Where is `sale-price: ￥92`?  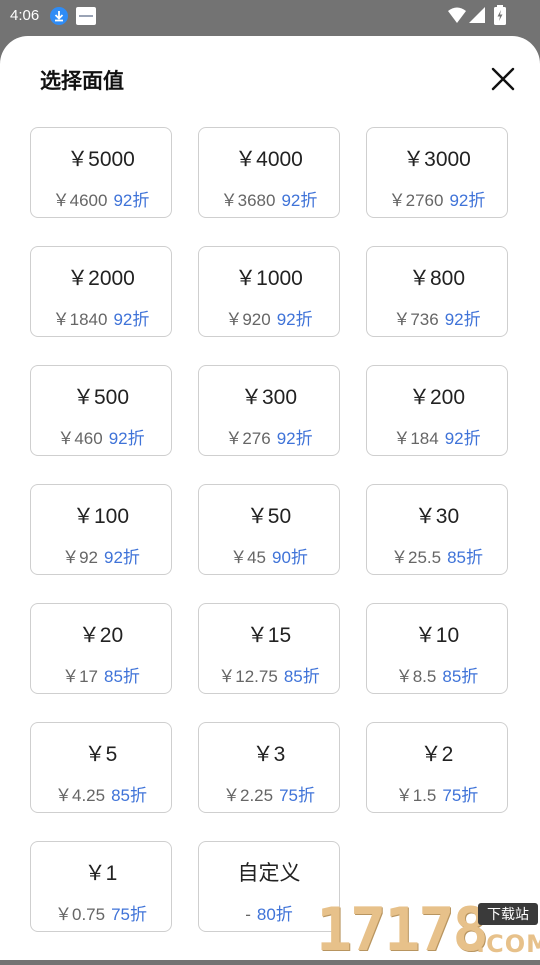 sale-price: ￥92 is located at coordinates (80, 557).